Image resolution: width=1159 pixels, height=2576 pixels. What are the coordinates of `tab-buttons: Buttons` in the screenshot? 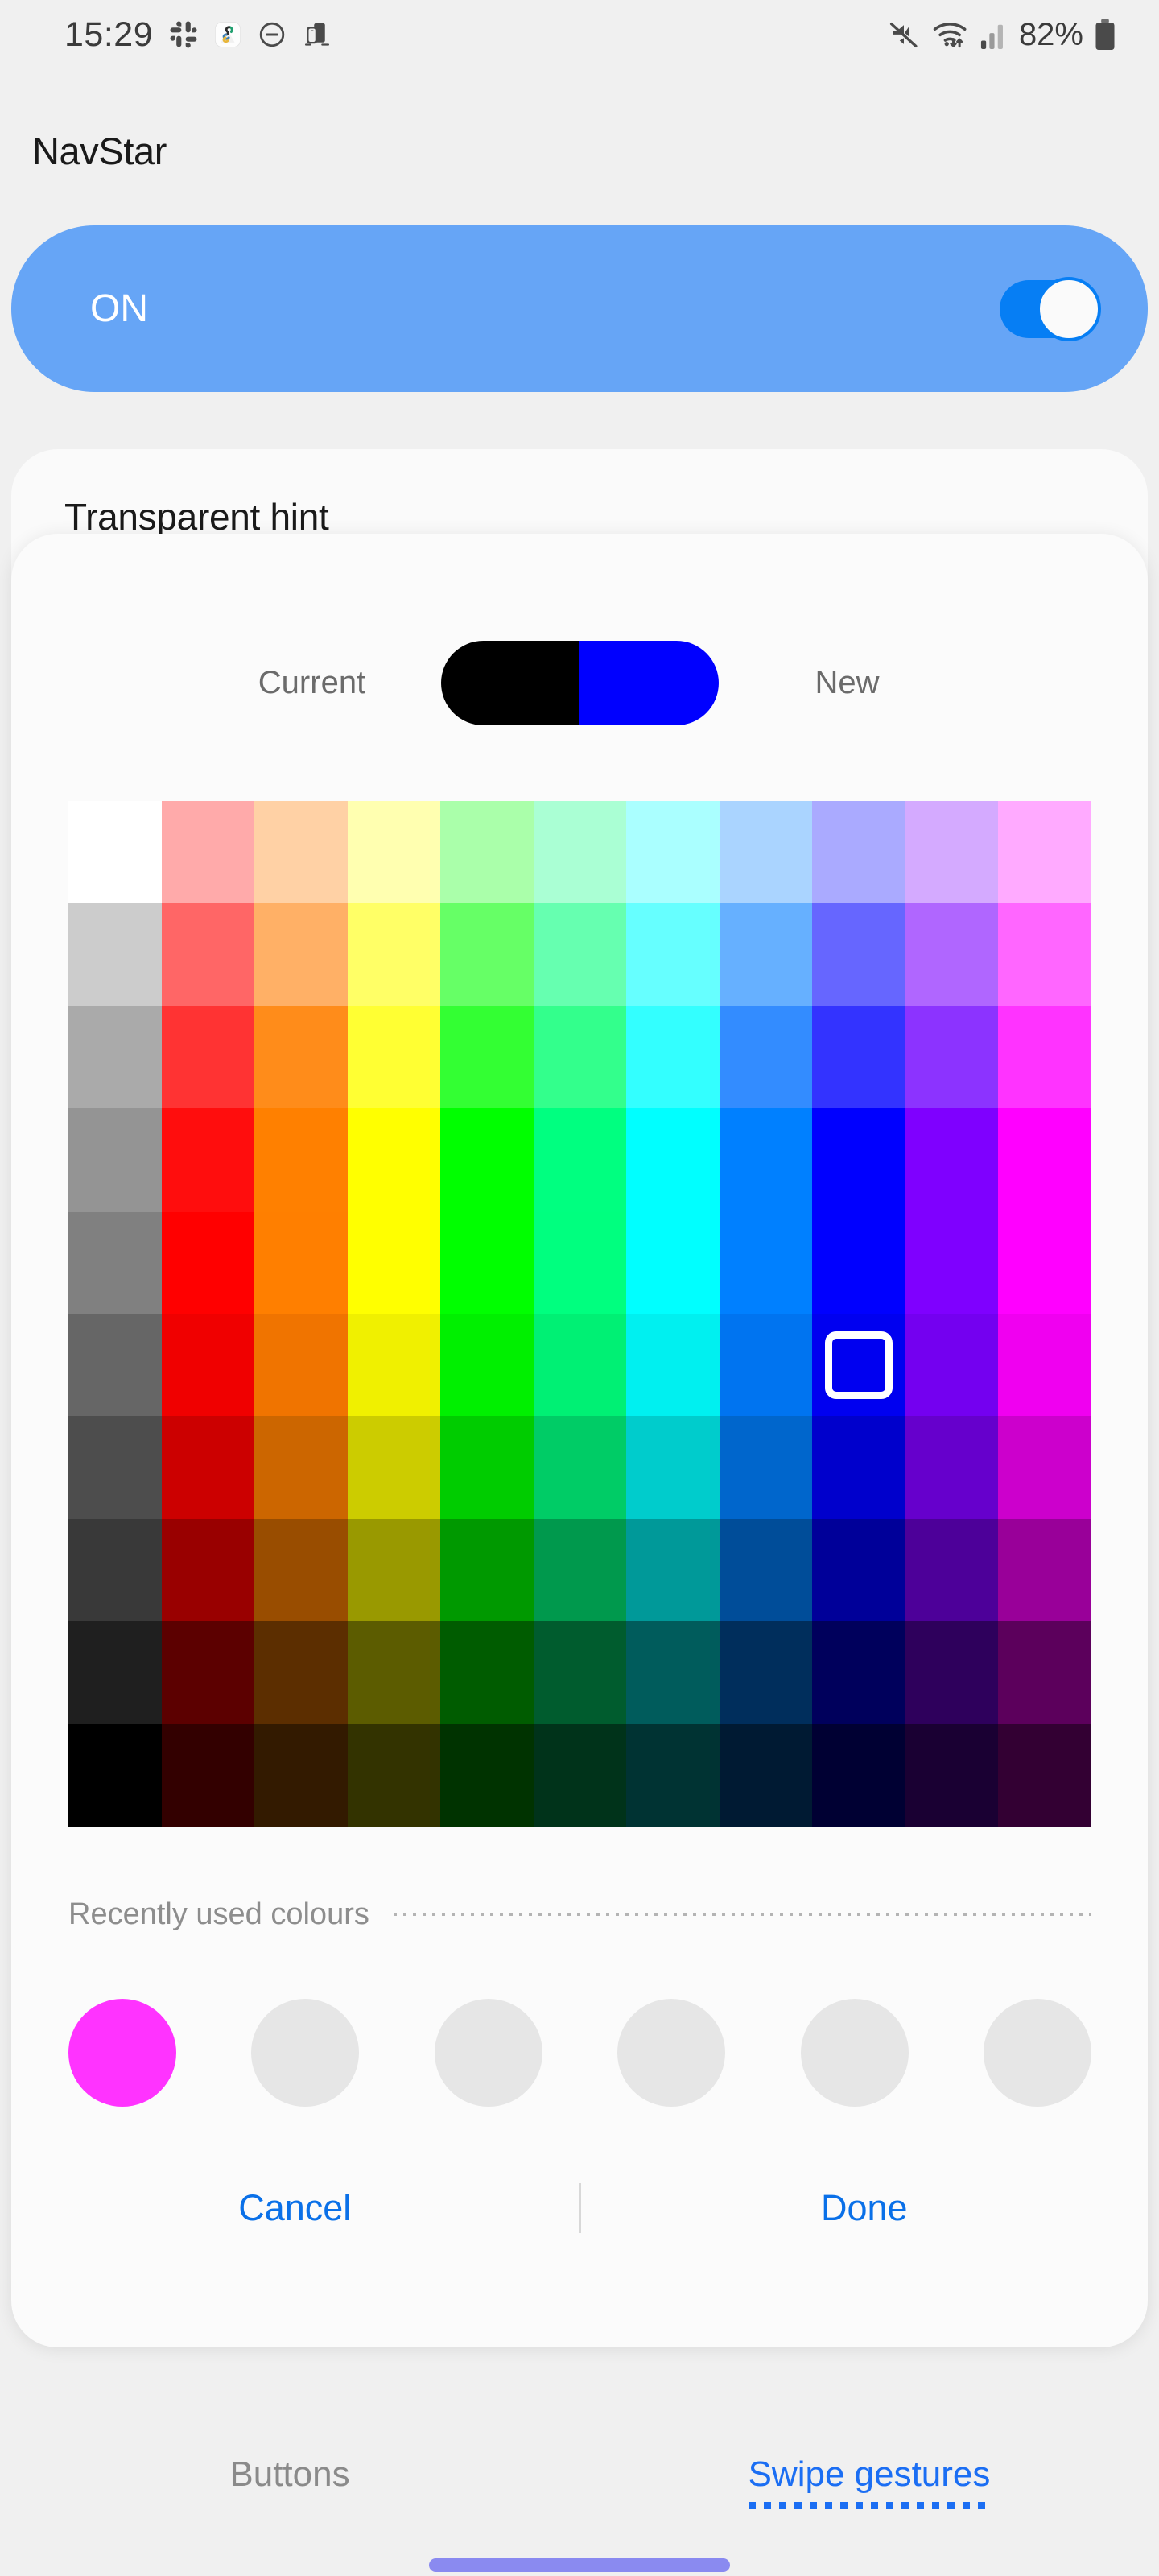 It's located at (290, 2469).